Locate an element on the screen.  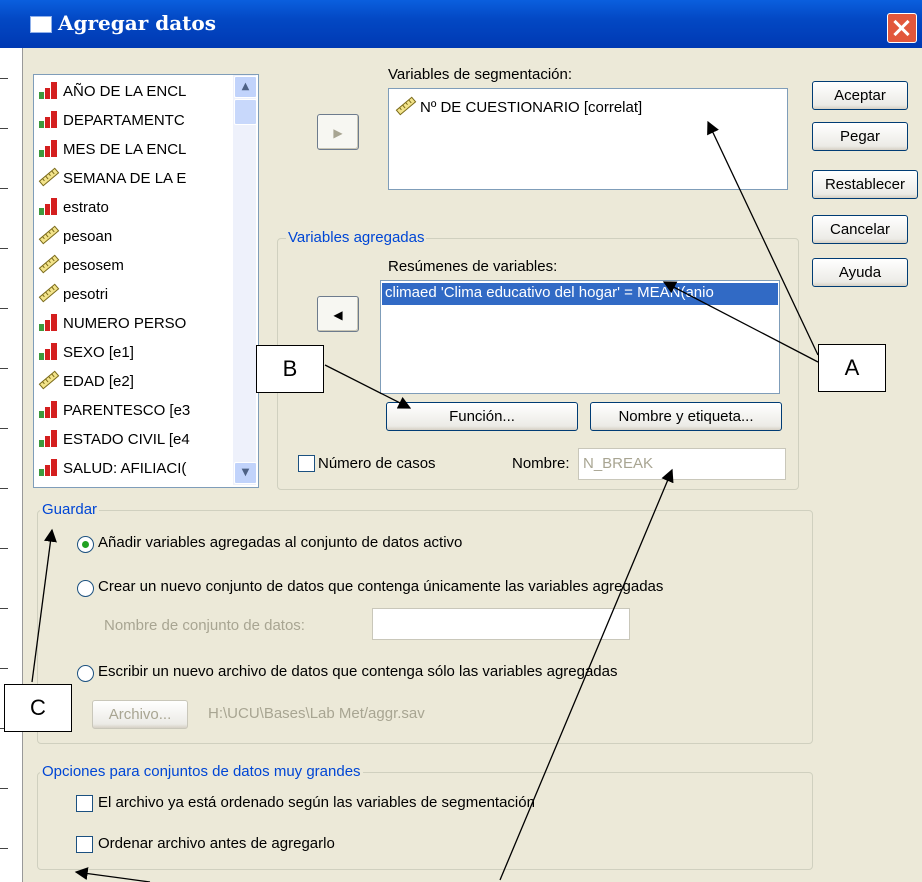
callout-a: A is located at coordinates (852, 368).